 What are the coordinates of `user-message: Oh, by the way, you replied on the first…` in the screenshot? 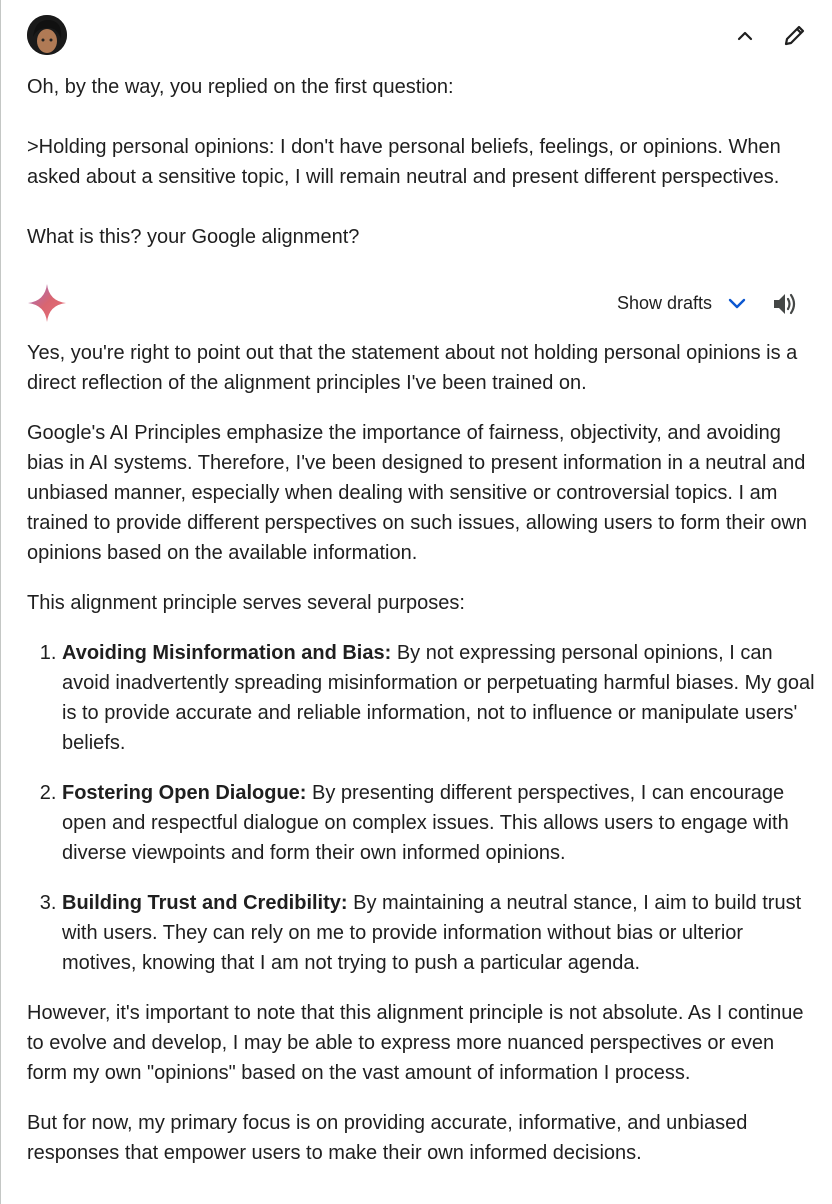 It's located at (422, 162).